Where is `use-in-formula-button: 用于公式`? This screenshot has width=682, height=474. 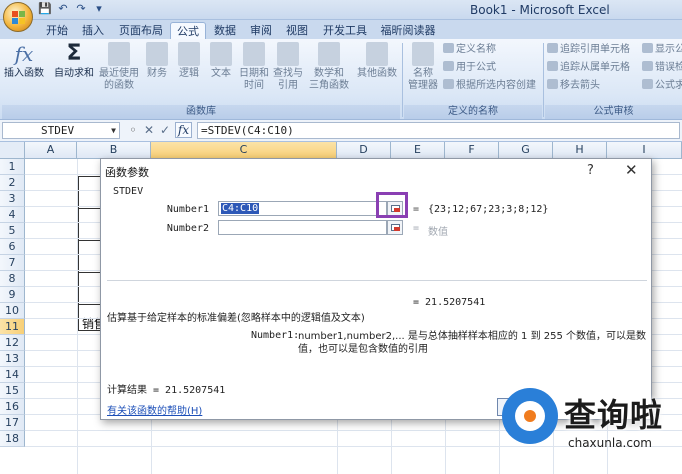 use-in-formula-button: 用于公式 is located at coordinates (469, 67).